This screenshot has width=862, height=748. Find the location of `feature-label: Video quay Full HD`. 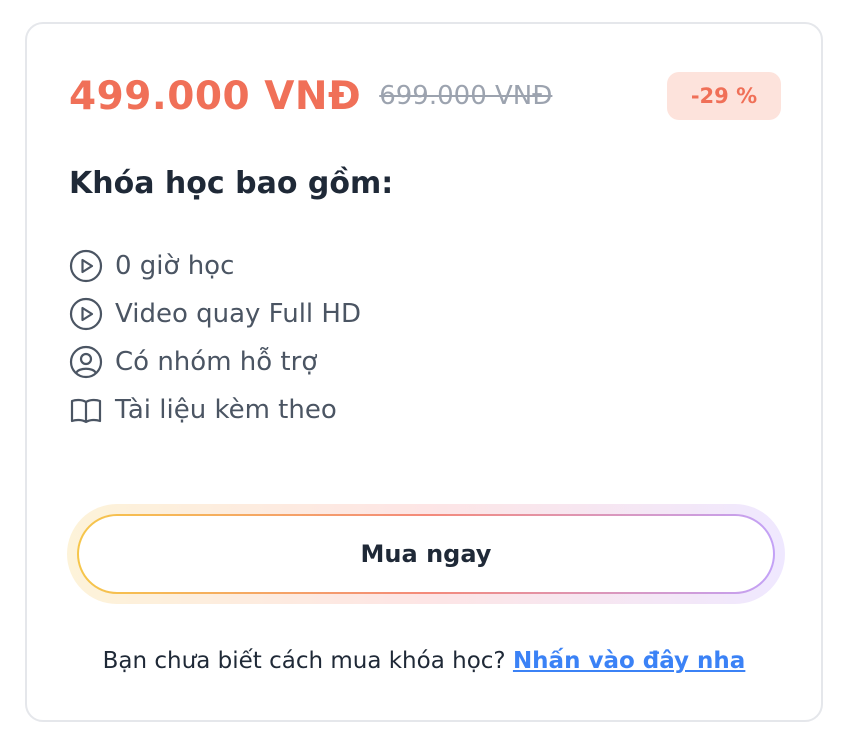

feature-label: Video quay Full HD is located at coordinates (238, 314).